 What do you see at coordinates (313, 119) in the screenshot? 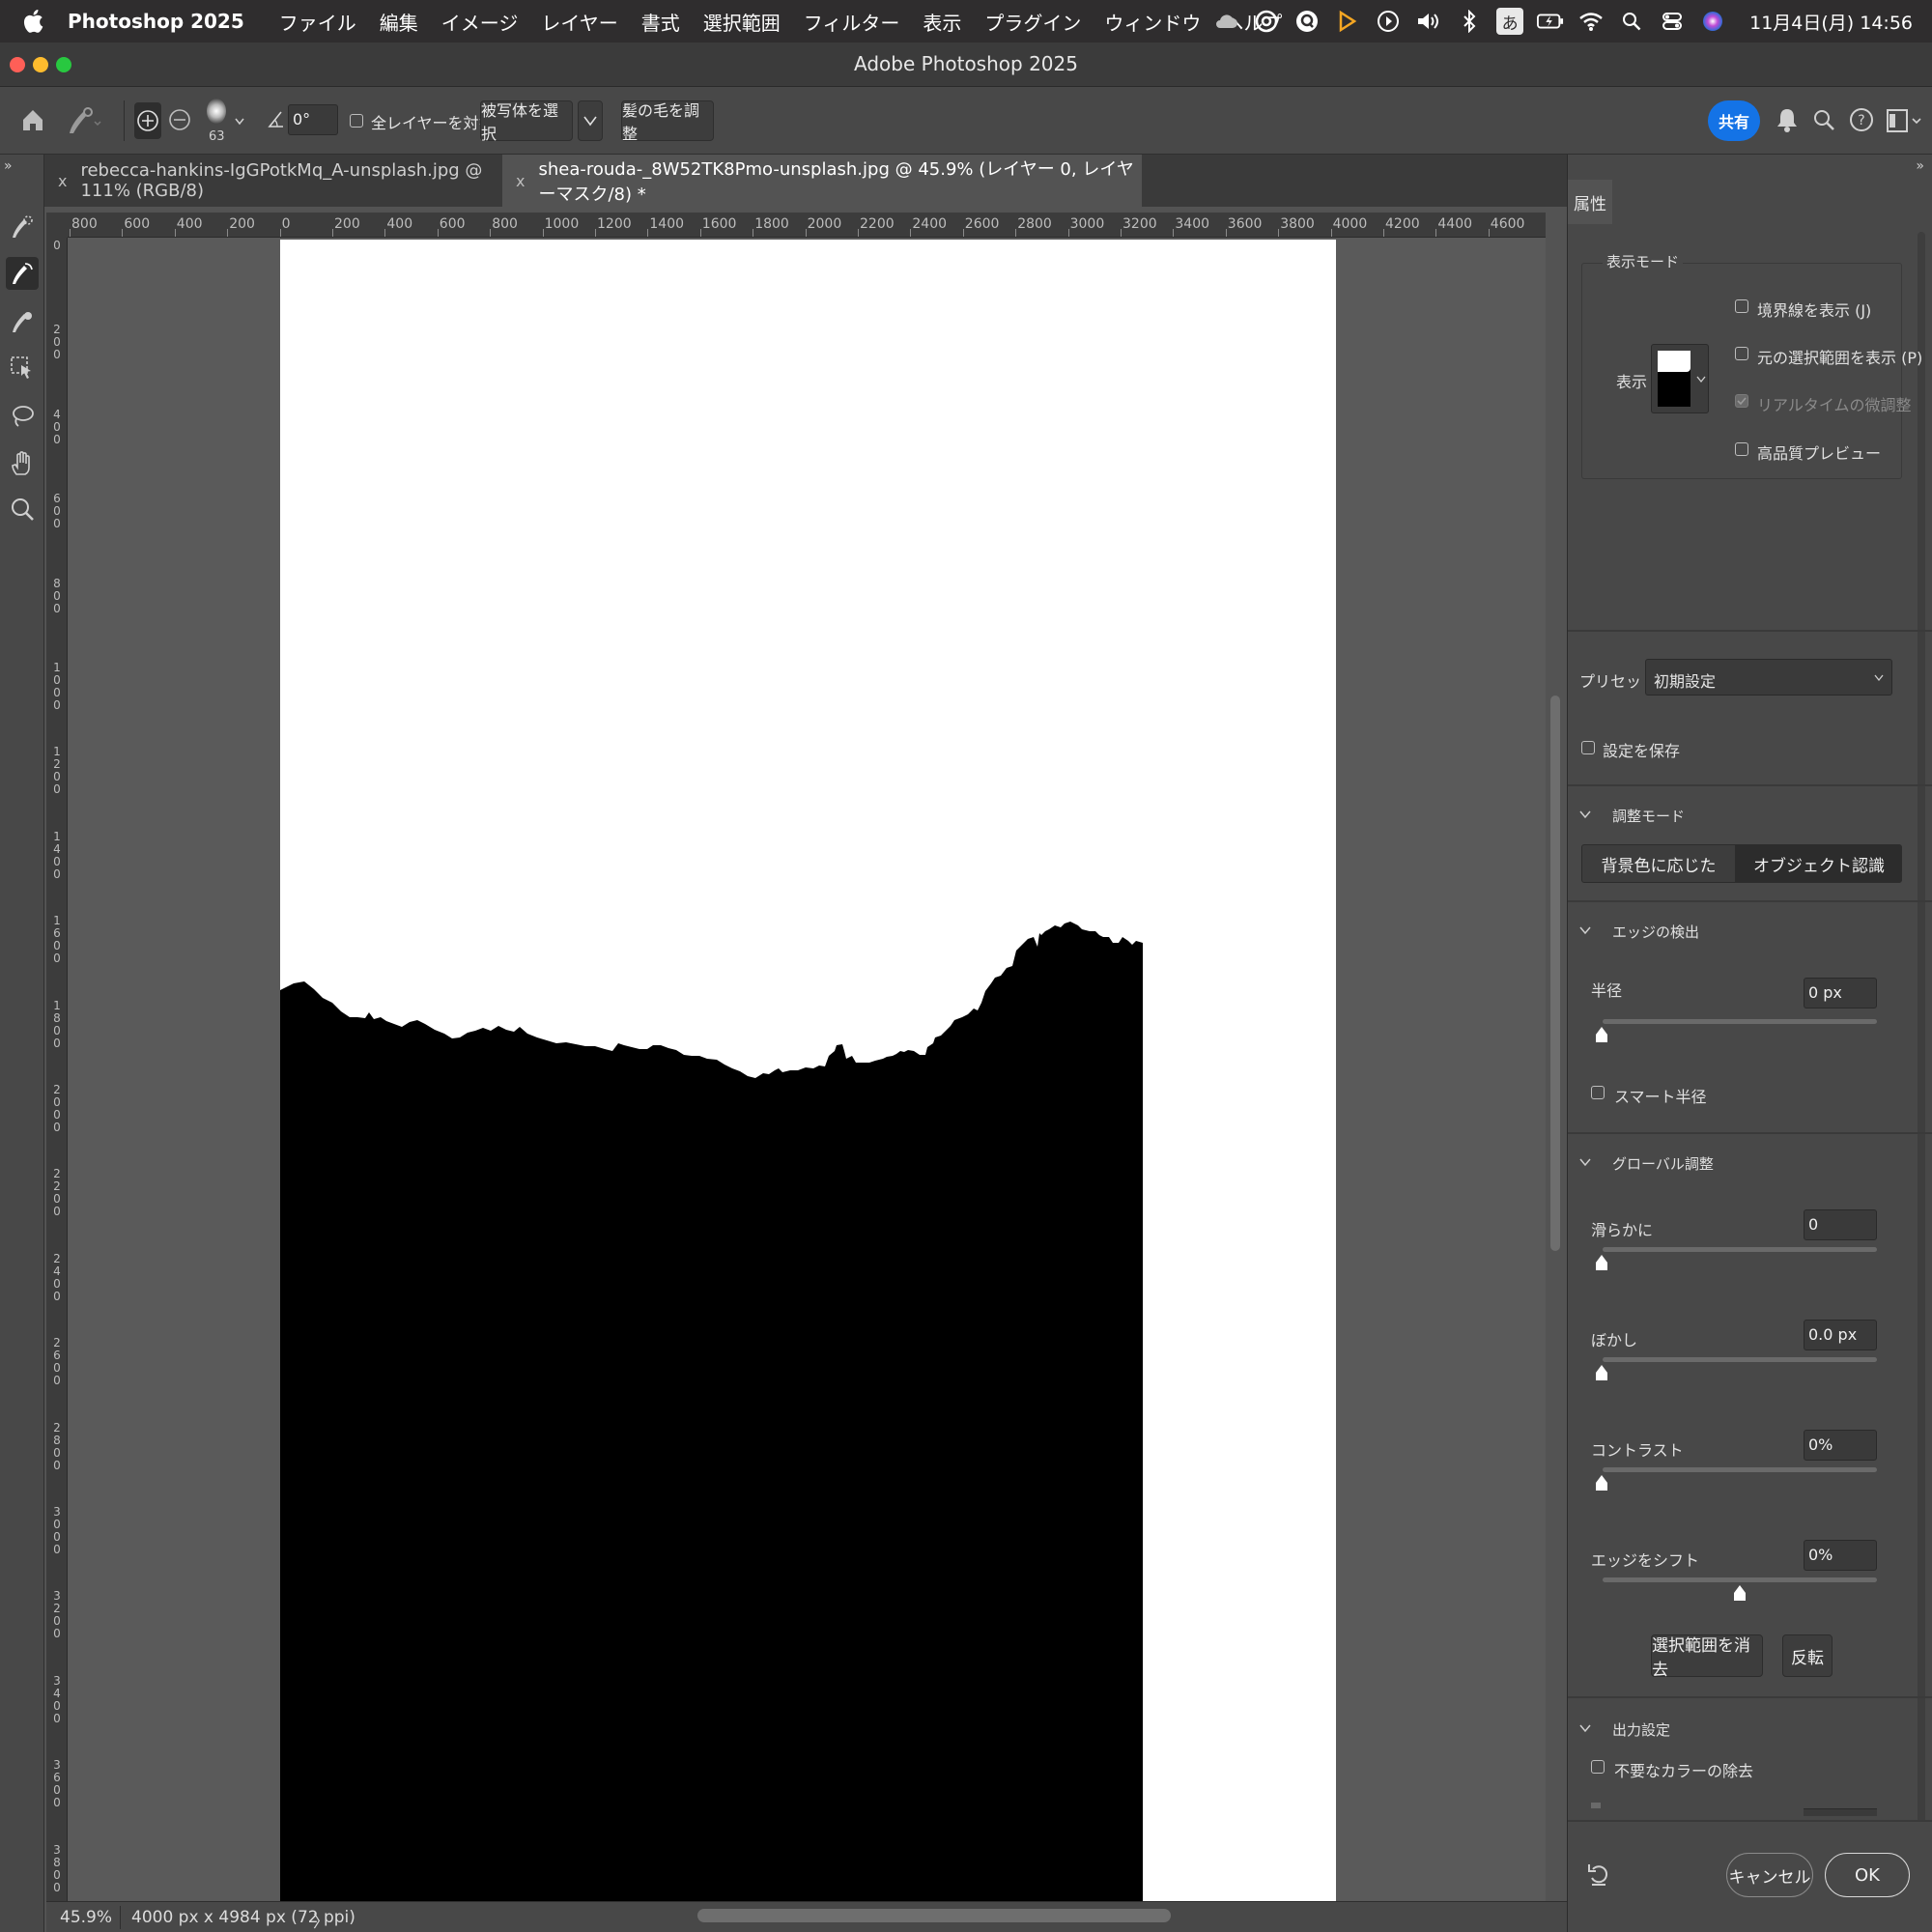
I see `angle-input: 0°` at bounding box center [313, 119].